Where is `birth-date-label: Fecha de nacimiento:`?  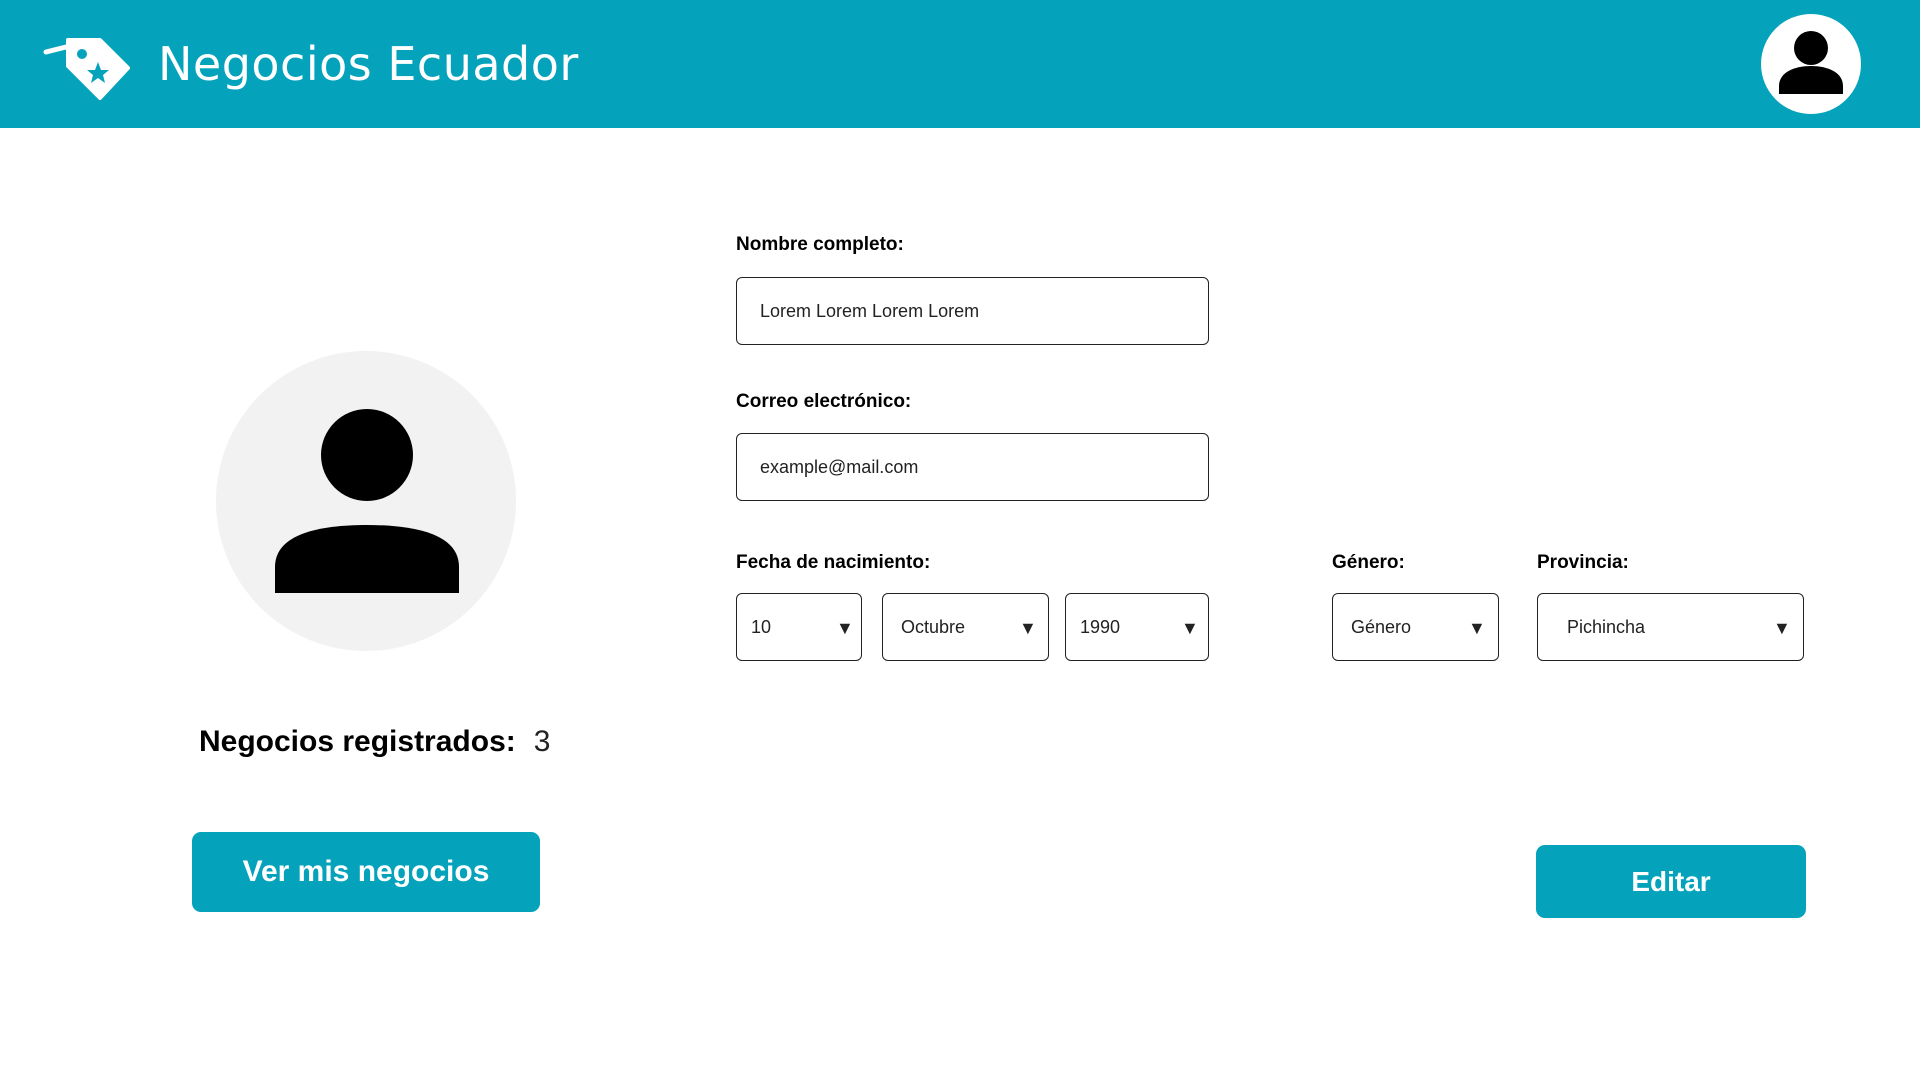 birth-date-label: Fecha de nacimiento: is located at coordinates (833, 562).